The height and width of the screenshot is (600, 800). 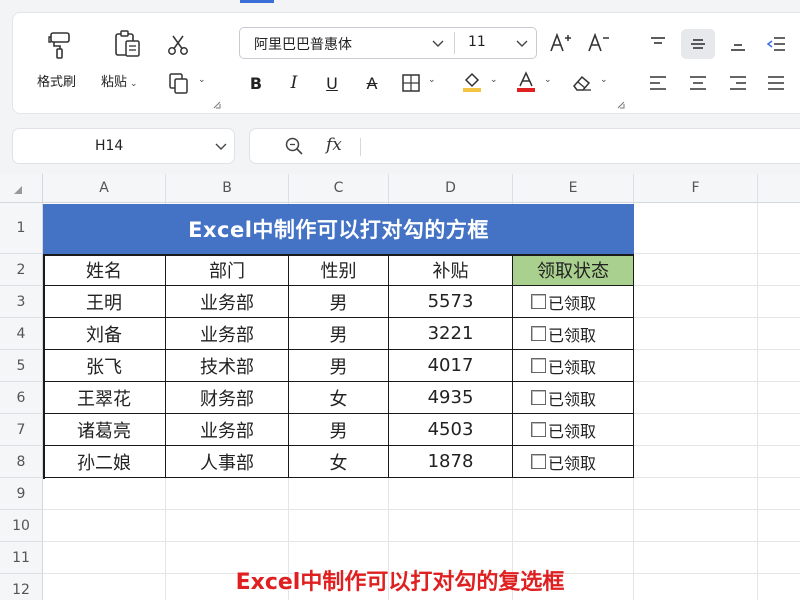 What do you see at coordinates (561, 43) in the screenshot?
I see `increase-font-size-button` at bounding box center [561, 43].